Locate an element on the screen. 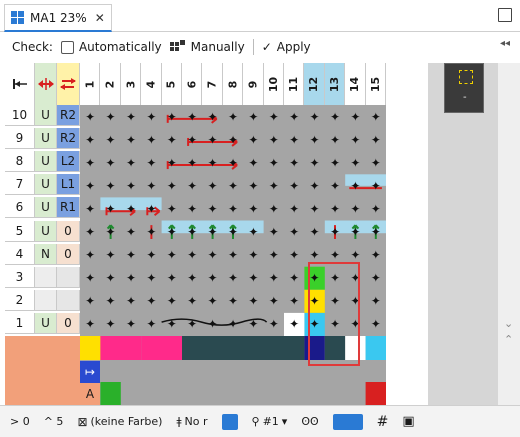 This screenshot has width=520, height=437. symbol-view-icon: ʘʘ is located at coordinates (309, 421).